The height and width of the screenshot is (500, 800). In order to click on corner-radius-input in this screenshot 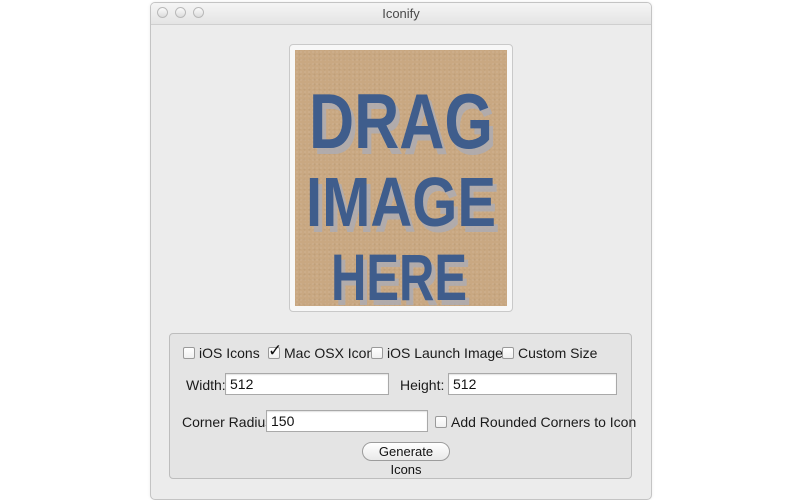, I will do `click(347, 421)`.